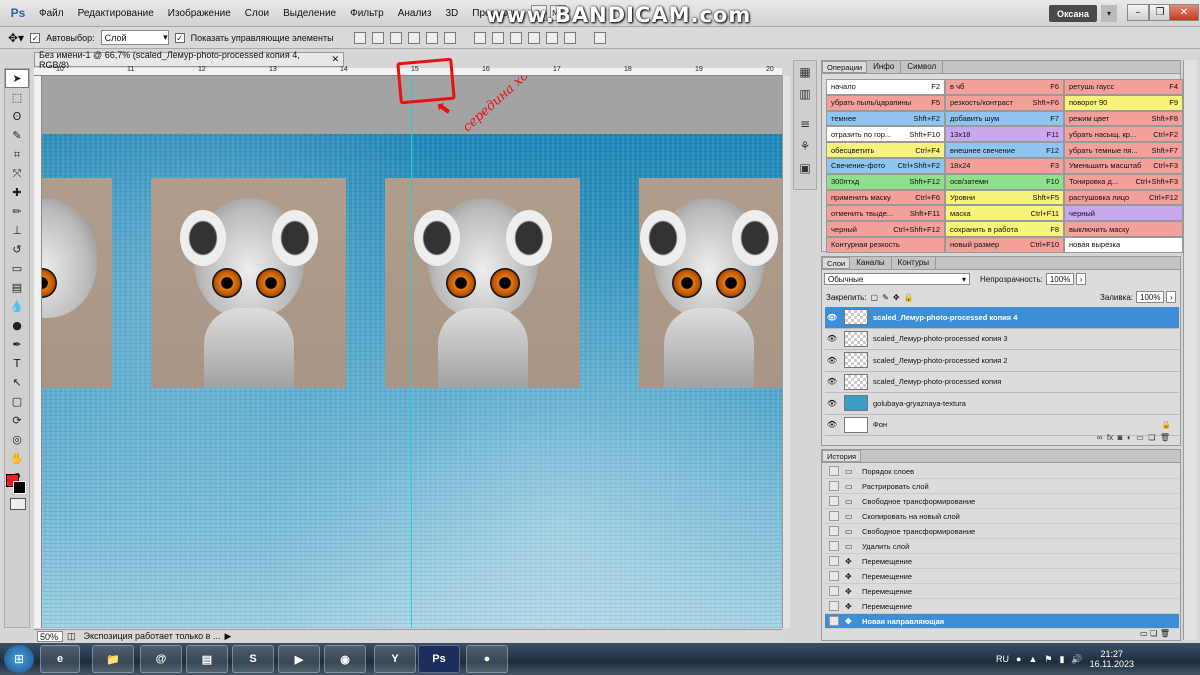 This screenshot has height=675, width=1200. What do you see at coordinates (18, 504) in the screenshot?
I see `quick-mask-icon` at bounding box center [18, 504].